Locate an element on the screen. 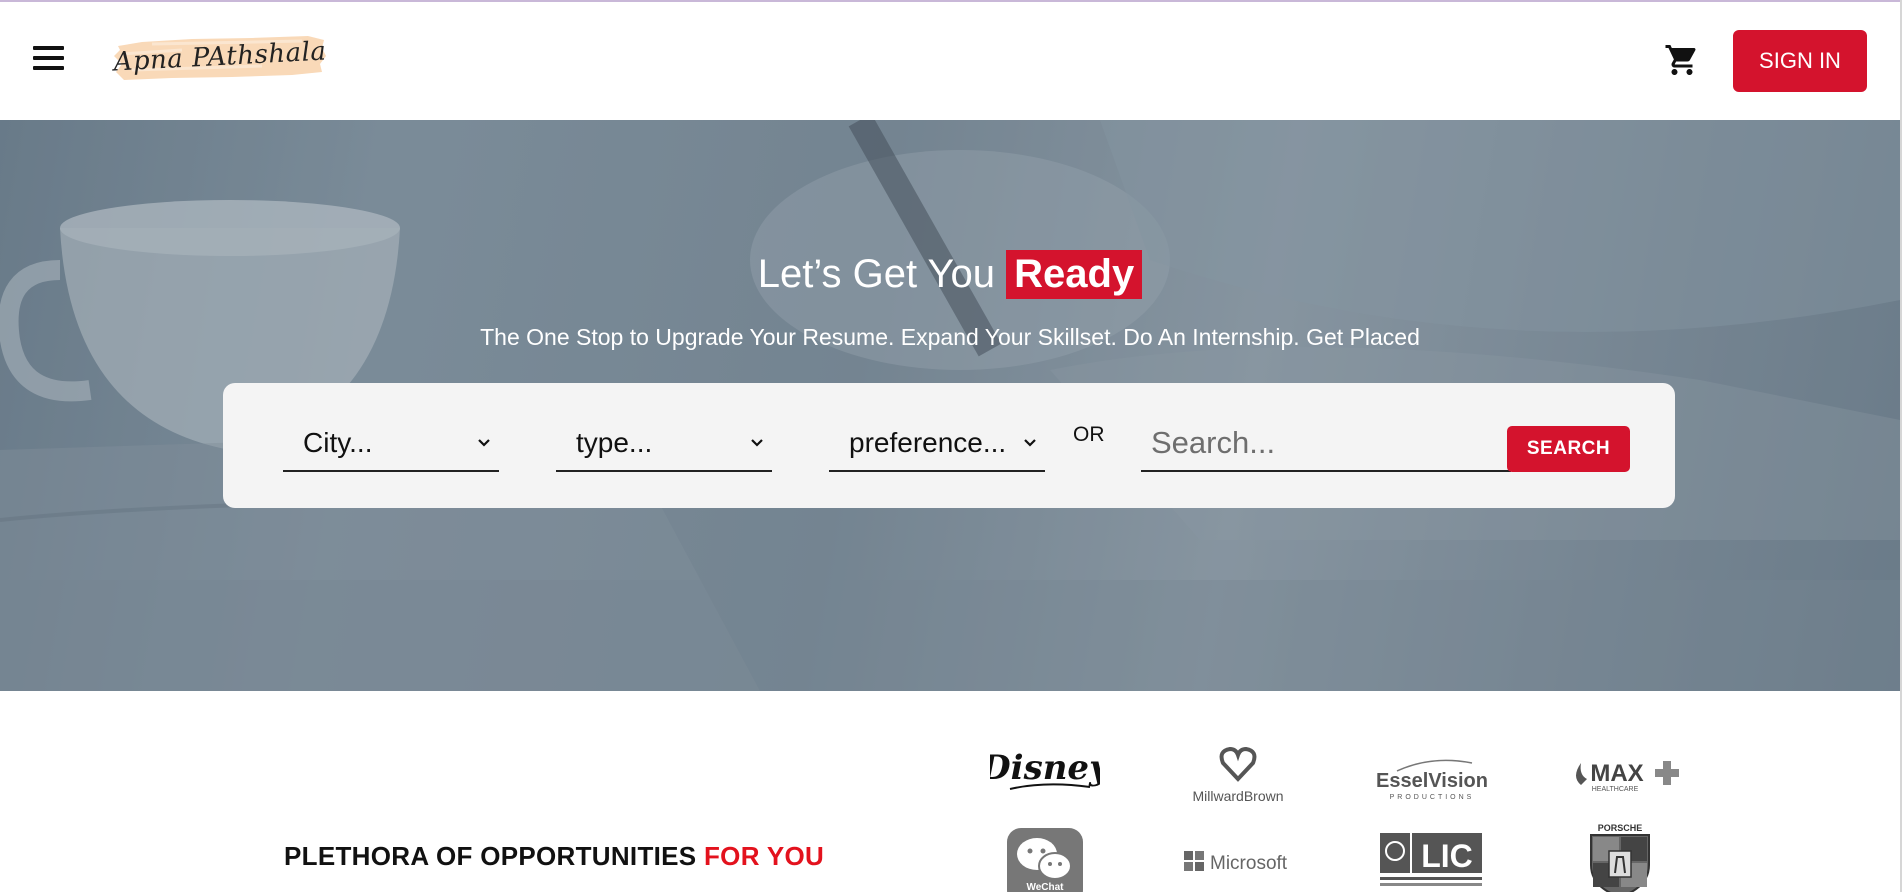  hero-title-text: Let’s Get You is located at coordinates (876, 274).